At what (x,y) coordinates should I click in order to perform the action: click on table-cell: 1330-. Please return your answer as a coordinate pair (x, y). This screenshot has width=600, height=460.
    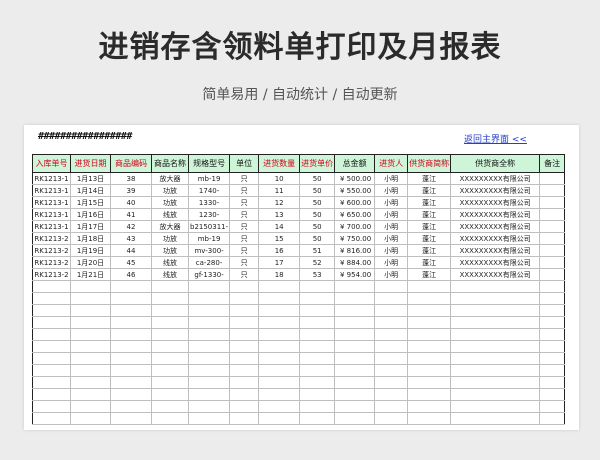
    Looking at the image, I should click on (209, 202).